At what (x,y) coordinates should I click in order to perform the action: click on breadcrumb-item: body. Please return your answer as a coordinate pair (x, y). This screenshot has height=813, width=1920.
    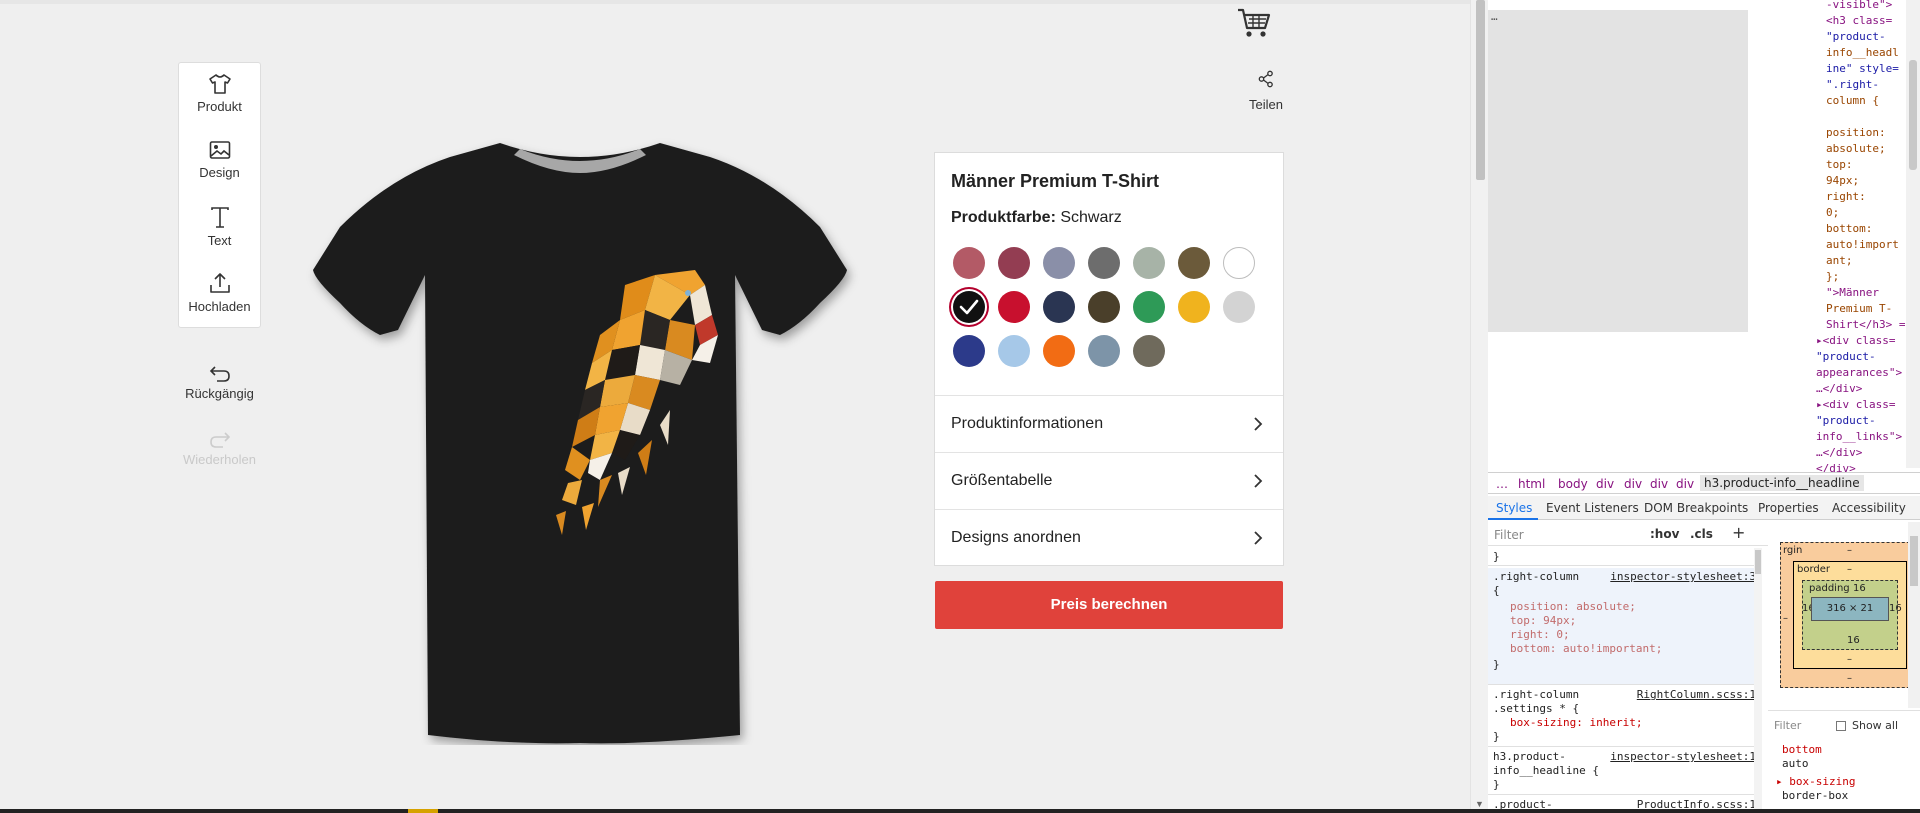
    Looking at the image, I should click on (1573, 484).